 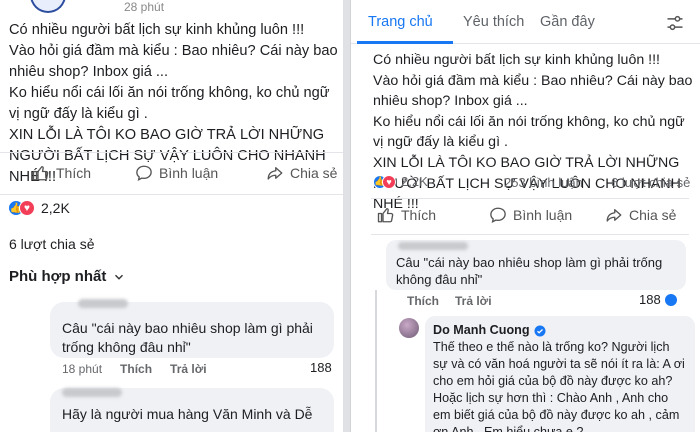 What do you see at coordinates (675, 23) in the screenshot?
I see `filter-settings-icon` at bounding box center [675, 23].